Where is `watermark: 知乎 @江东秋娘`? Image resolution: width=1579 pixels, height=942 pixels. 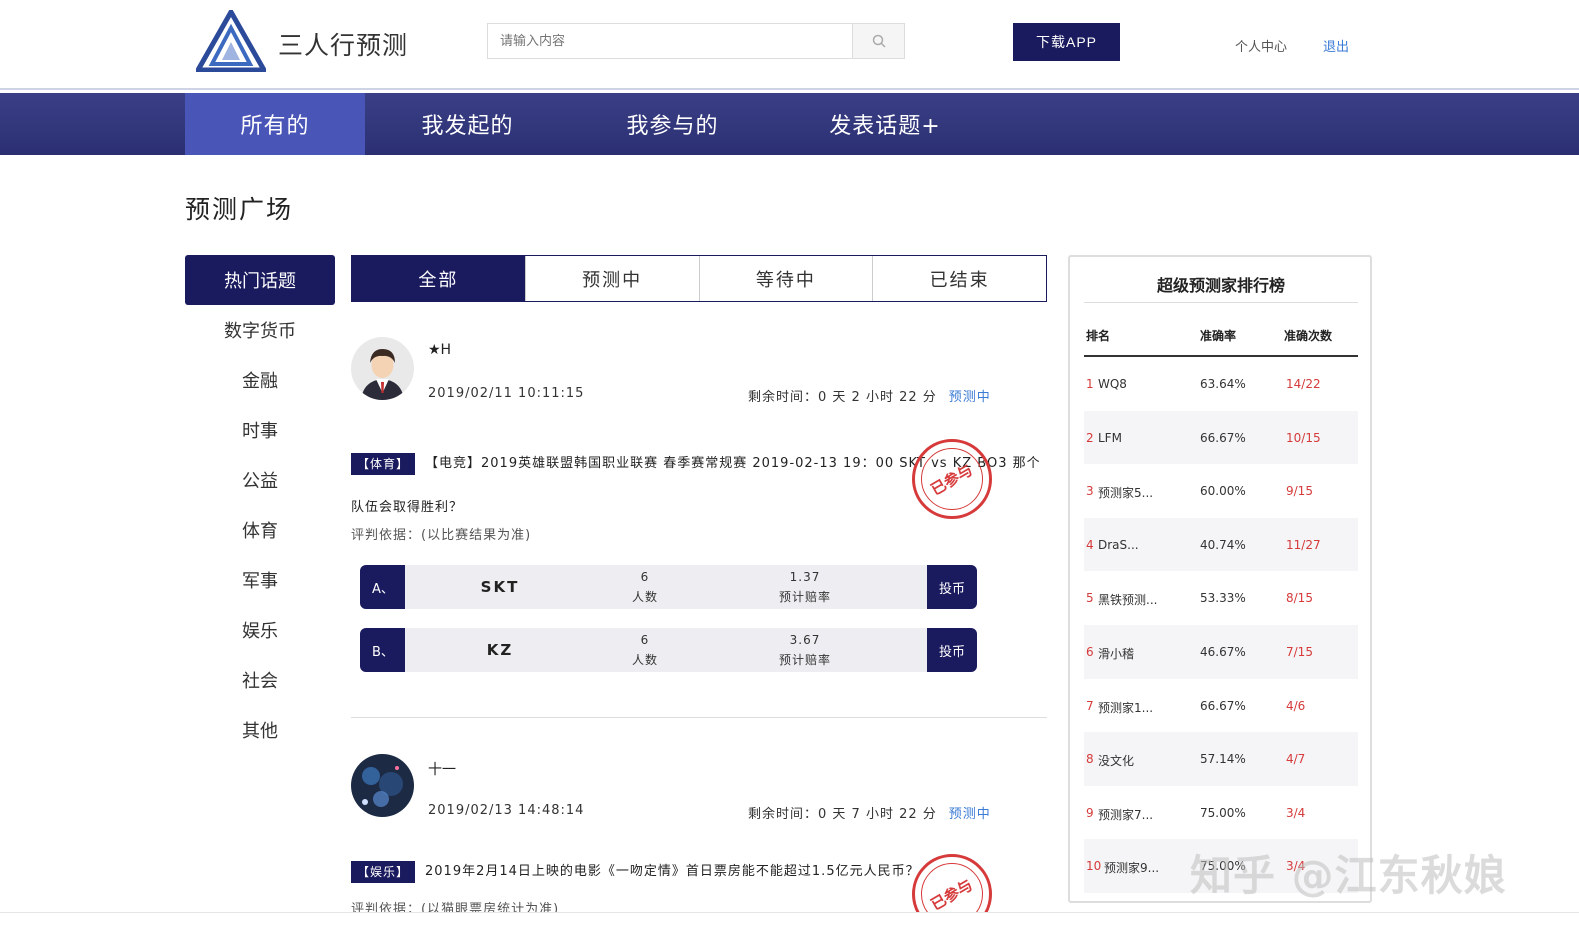
watermark: 知乎 @江东秋娘 is located at coordinates (1348, 875).